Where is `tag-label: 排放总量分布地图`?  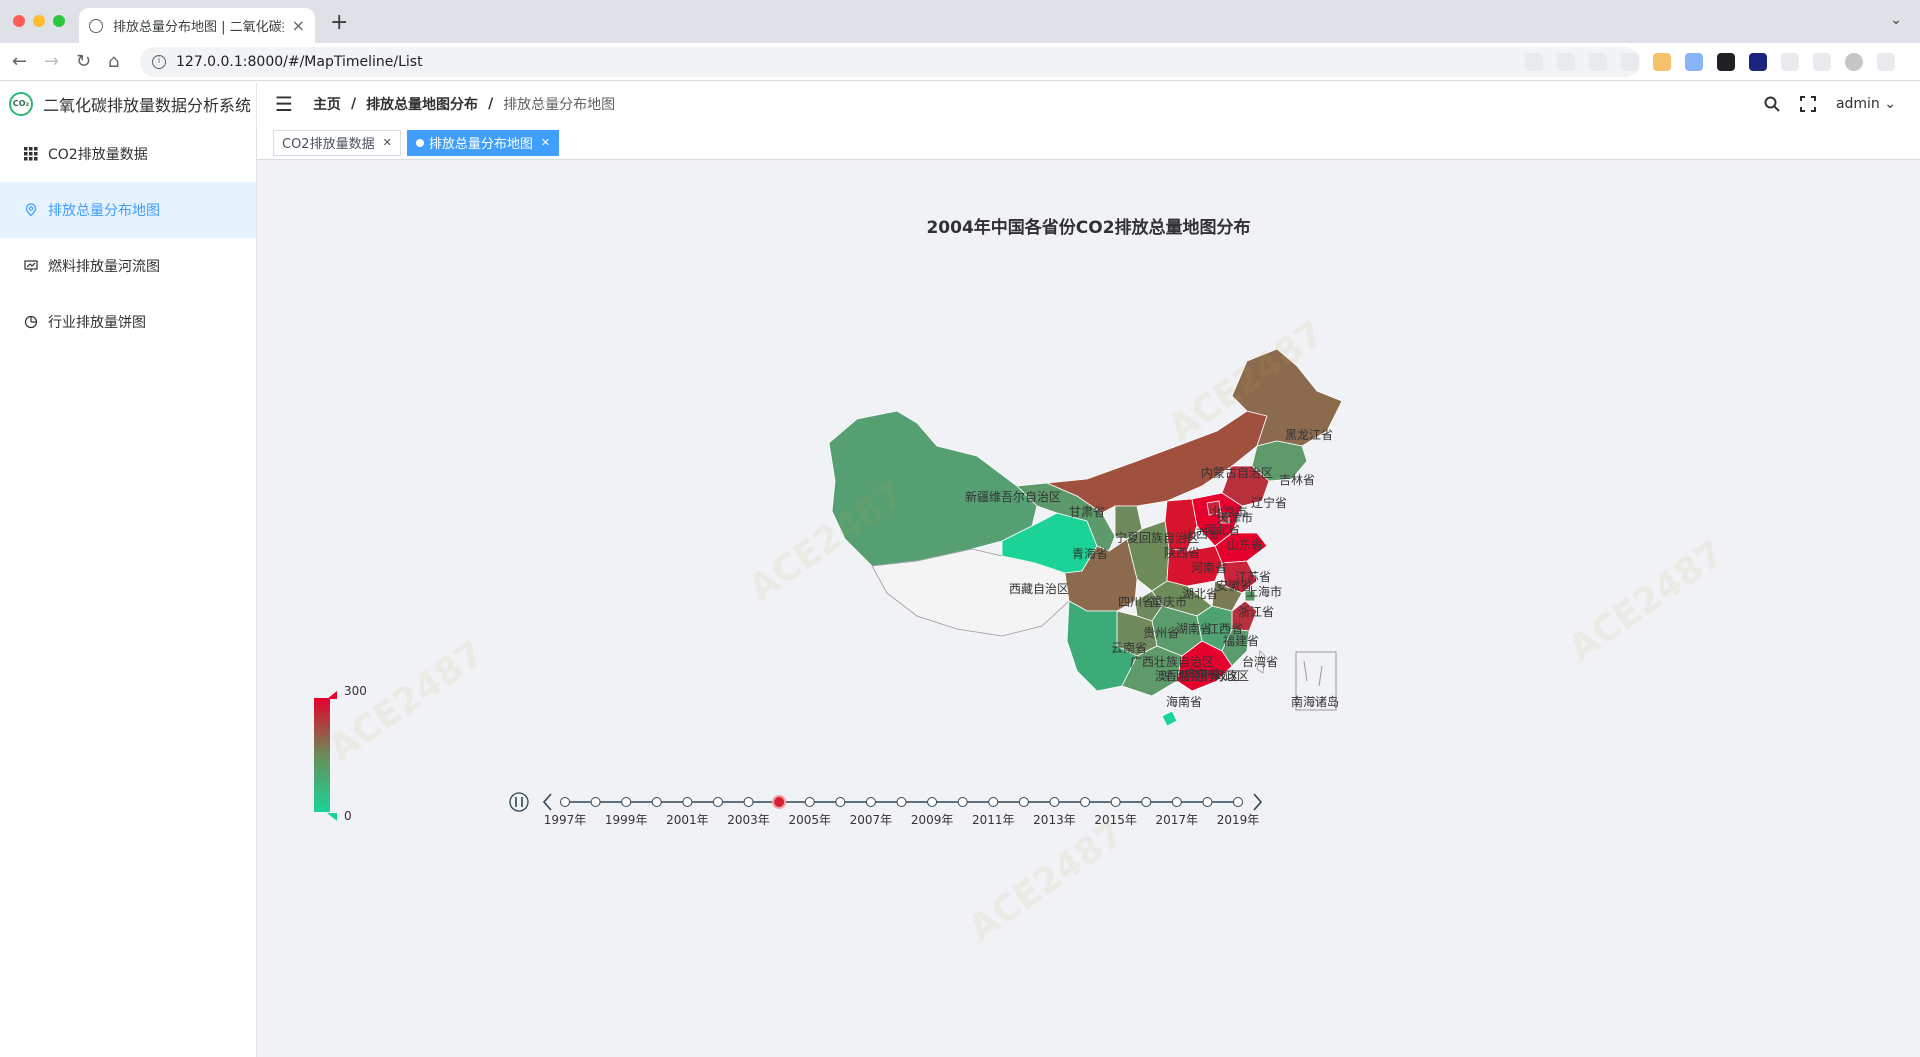
tag-label: 排放总量分布地图 is located at coordinates (480, 144).